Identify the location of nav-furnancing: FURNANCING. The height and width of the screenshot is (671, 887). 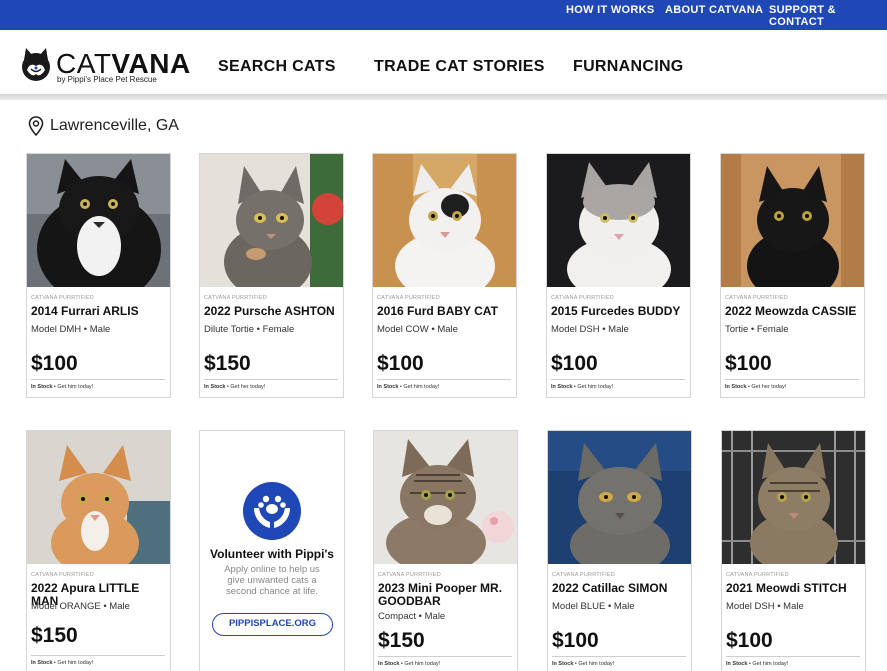
(628, 67).